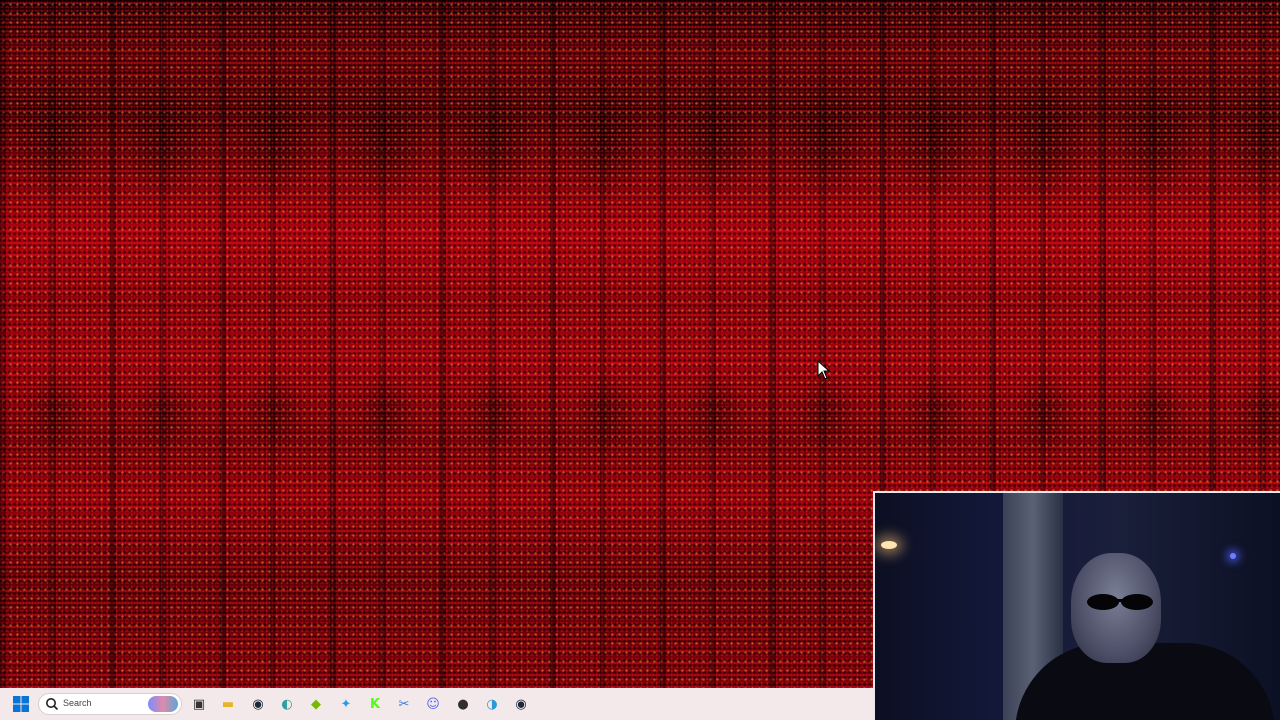  What do you see at coordinates (258, 704) in the screenshot?
I see `steam-icon: ◉` at bounding box center [258, 704].